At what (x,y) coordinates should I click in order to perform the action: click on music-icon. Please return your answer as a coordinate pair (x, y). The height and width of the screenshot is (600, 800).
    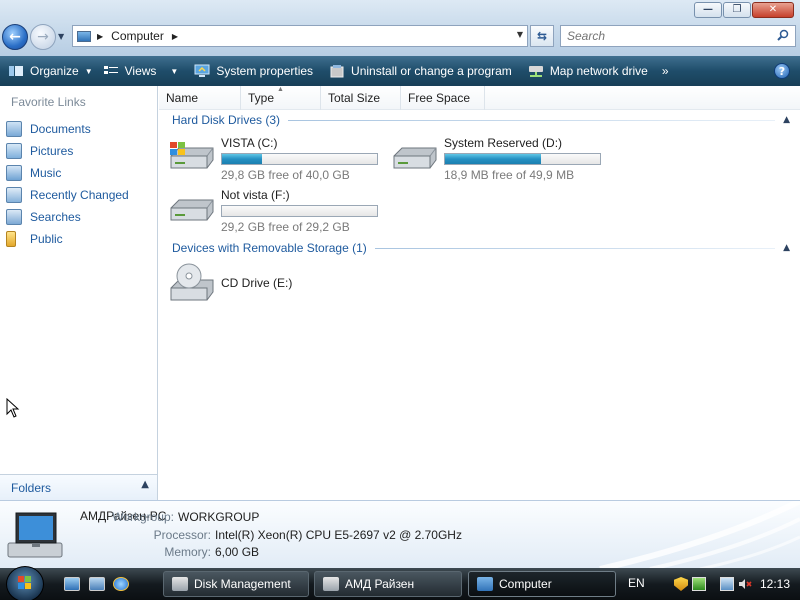
    Looking at the image, I should click on (14, 173).